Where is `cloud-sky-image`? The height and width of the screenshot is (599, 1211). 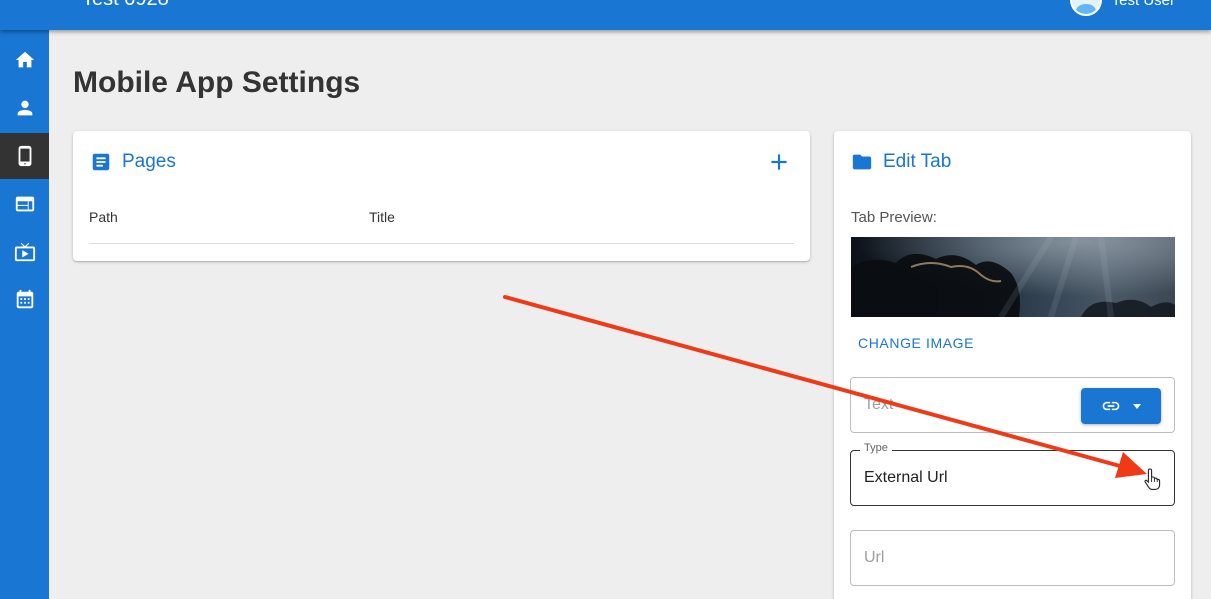 cloud-sky-image is located at coordinates (1013, 277).